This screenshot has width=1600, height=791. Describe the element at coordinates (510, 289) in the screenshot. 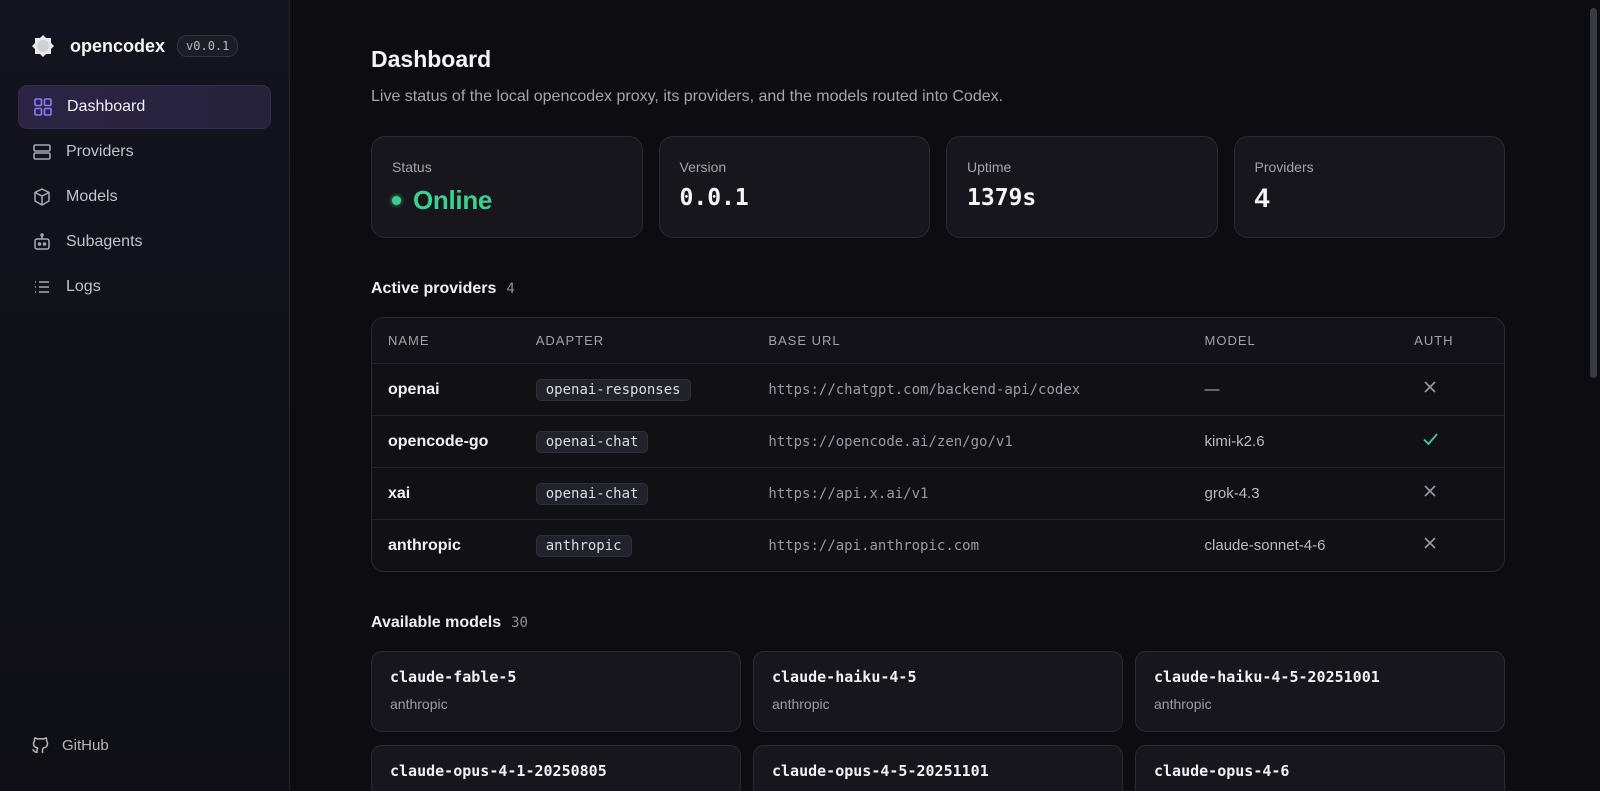

I see `section-count: 4` at that location.